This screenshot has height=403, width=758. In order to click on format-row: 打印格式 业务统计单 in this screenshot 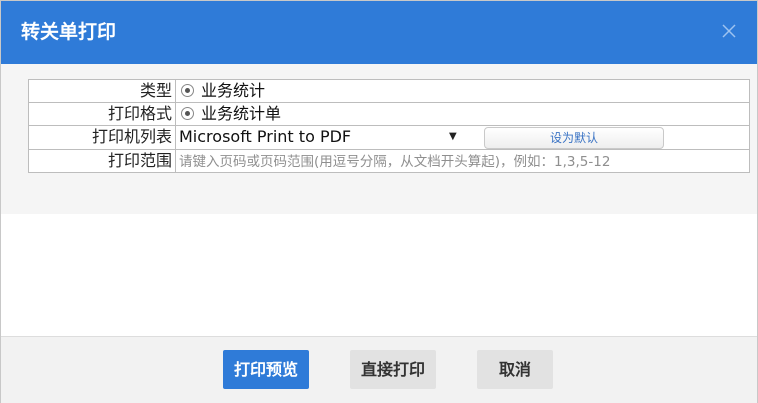, I will do `click(389, 114)`.